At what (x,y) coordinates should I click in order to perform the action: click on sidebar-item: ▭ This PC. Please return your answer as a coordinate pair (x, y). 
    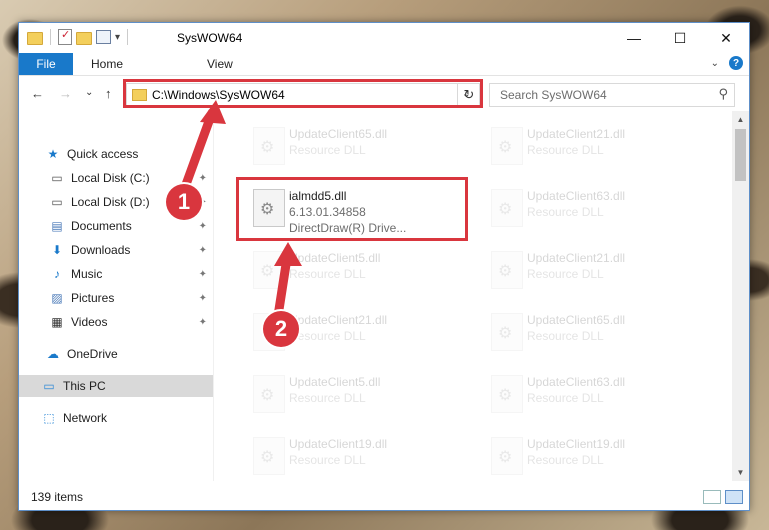
    Looking at the image, I should click on (116, 386).